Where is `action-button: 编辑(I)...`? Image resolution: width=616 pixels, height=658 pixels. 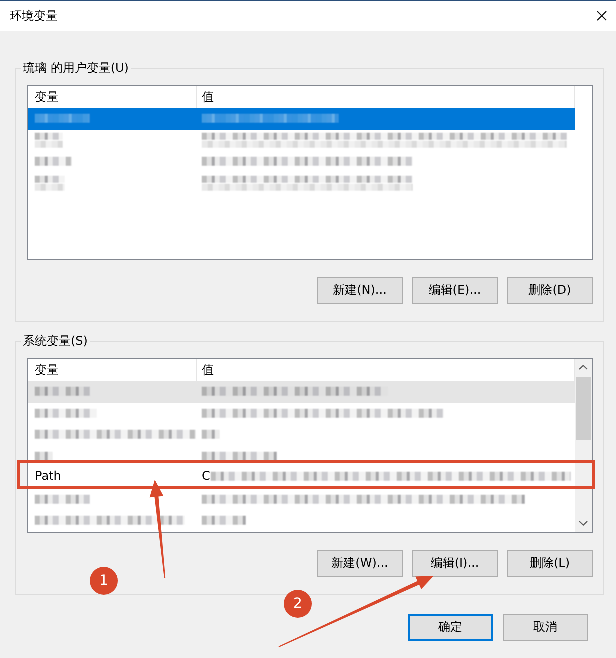 action-button: 编辑(I)... is located at coordinates (455, 563).